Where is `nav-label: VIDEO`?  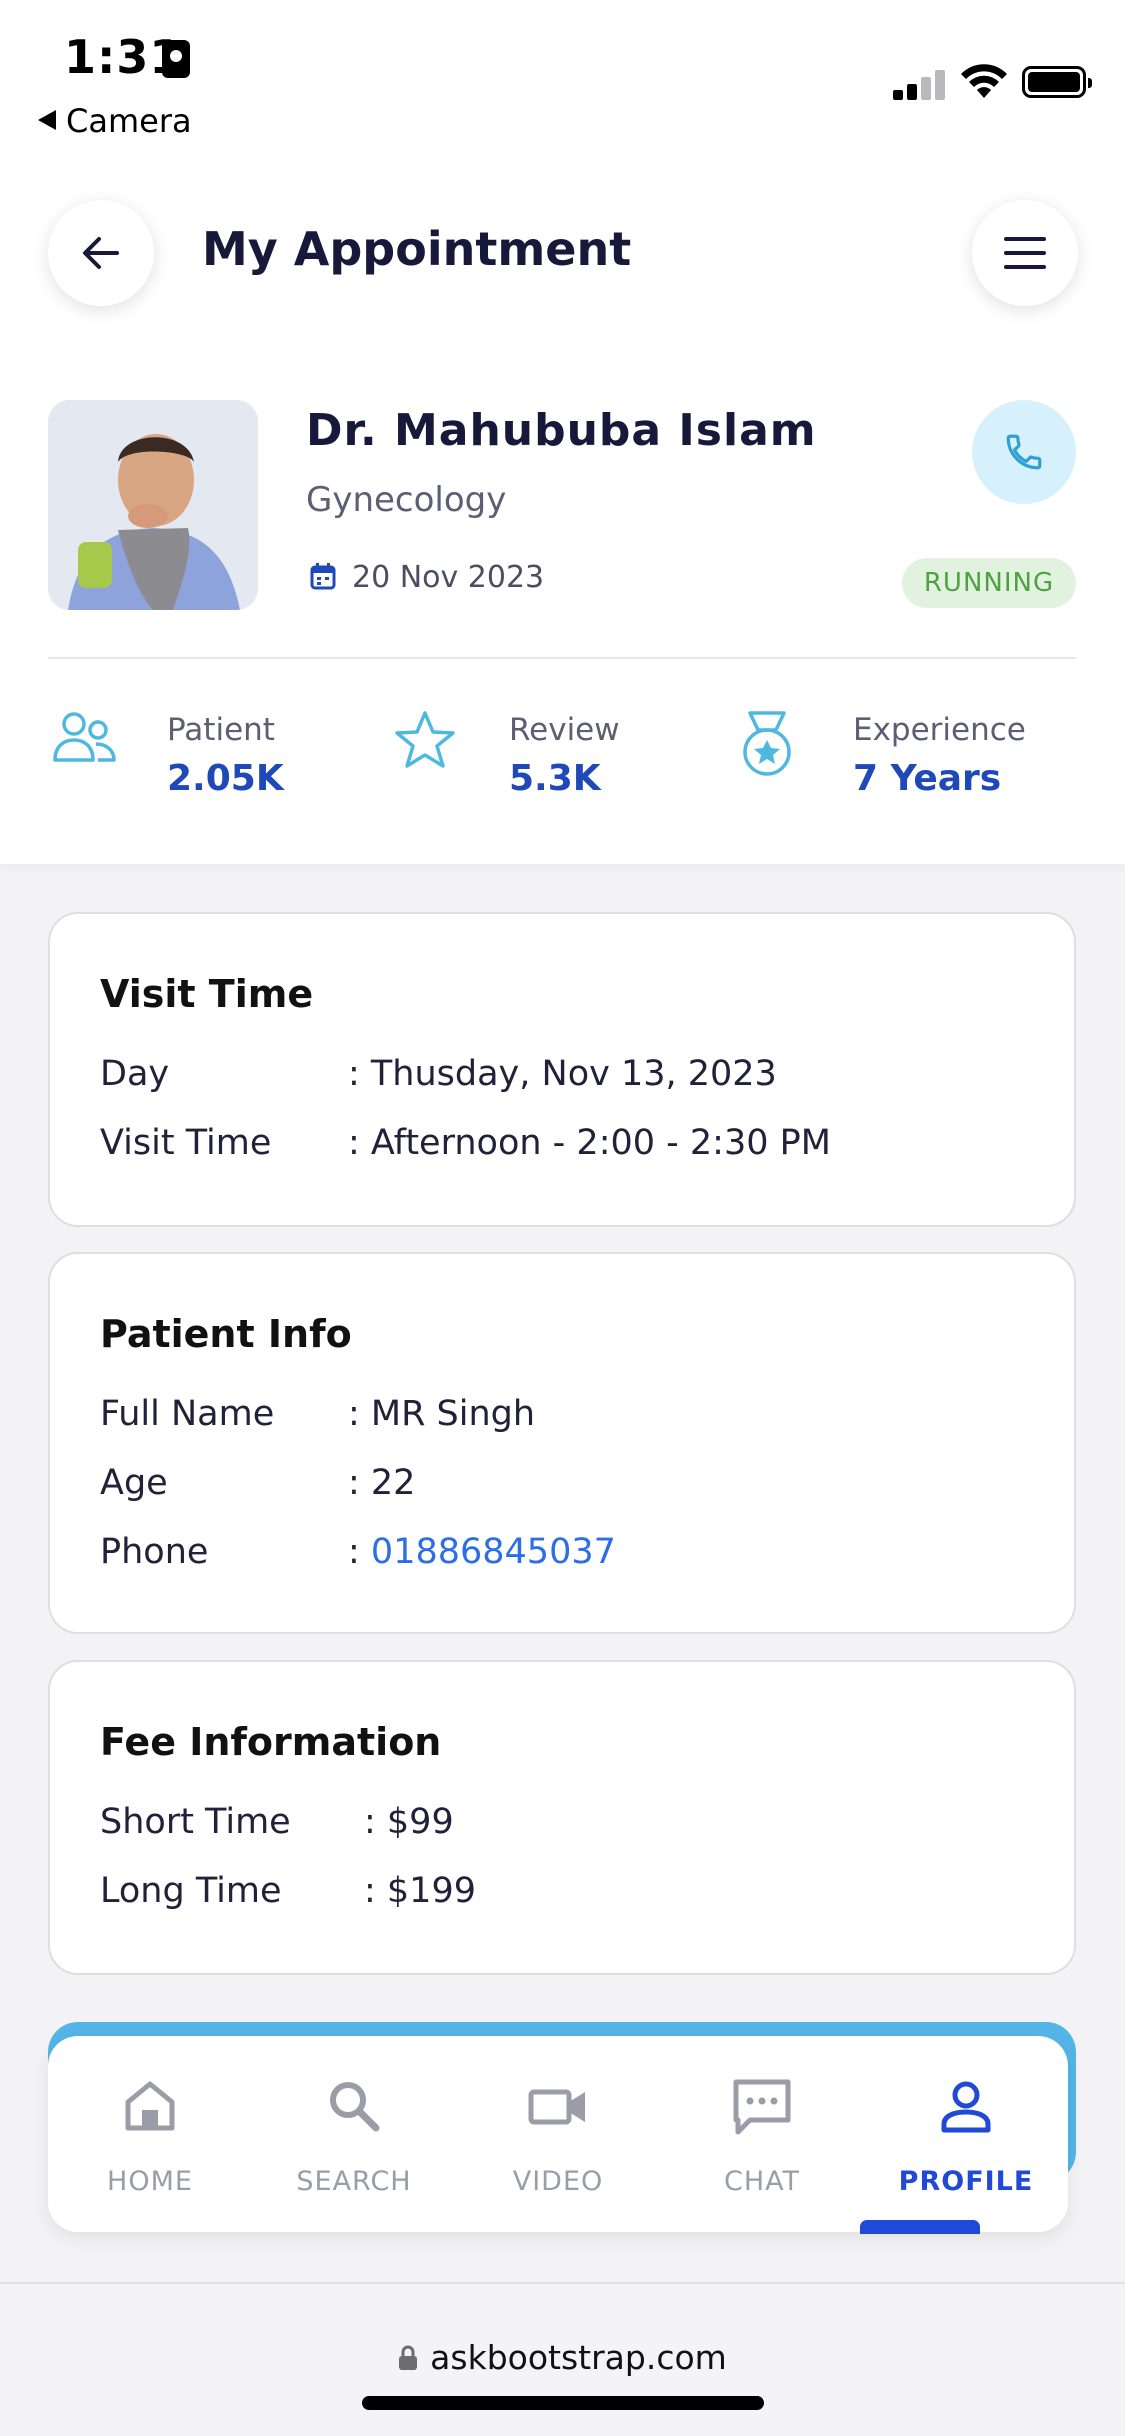 nav-label: VIDEO is located at coordinates (558, 2181).